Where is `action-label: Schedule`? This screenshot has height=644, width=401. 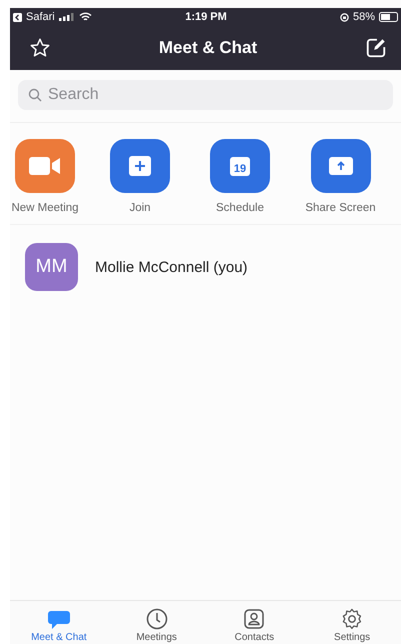 action-label: Schedule is located at coordinates (240, 208).